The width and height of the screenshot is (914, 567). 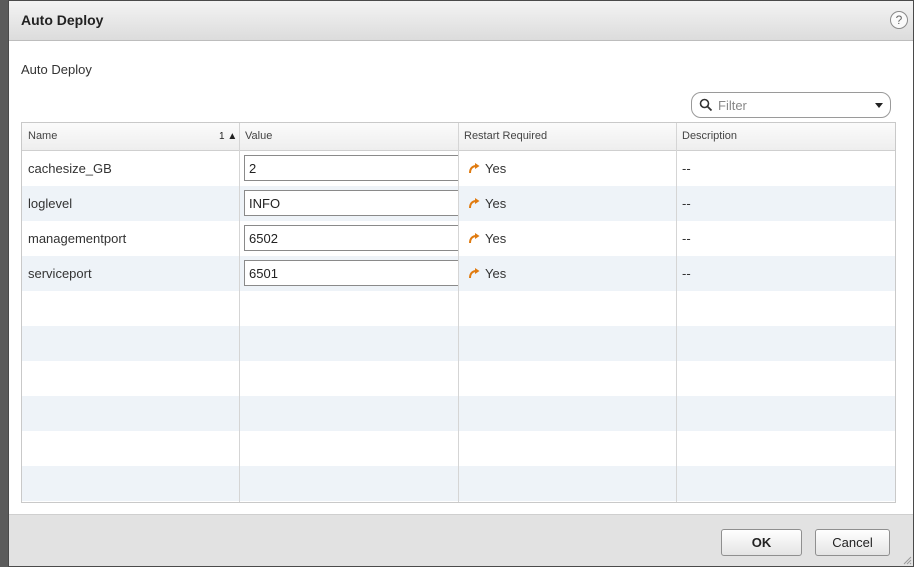 I want to click on filter-box, so click(x=791, y=105).